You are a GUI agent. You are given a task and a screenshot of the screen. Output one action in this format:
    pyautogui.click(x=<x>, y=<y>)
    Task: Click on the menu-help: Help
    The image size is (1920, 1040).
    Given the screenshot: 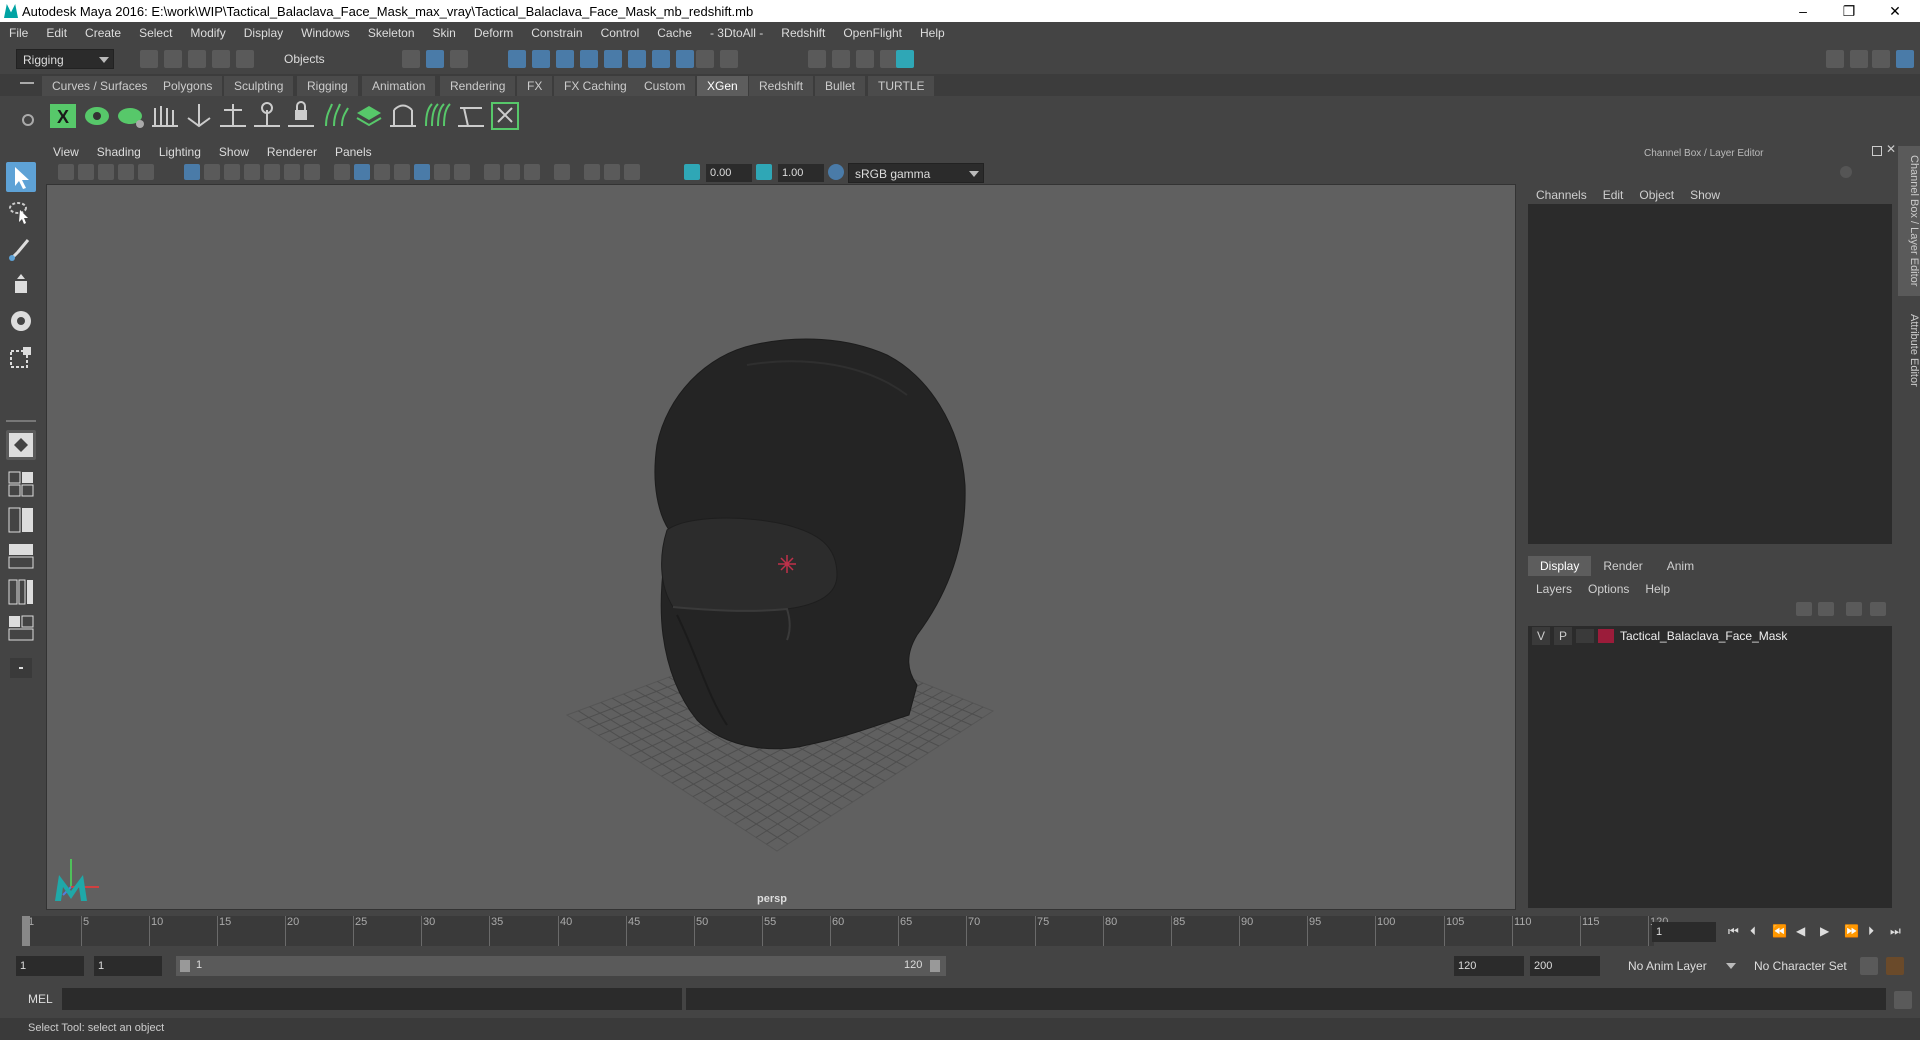 What is the action you would take?
    pyautogui.click(x=932, y=33)
    